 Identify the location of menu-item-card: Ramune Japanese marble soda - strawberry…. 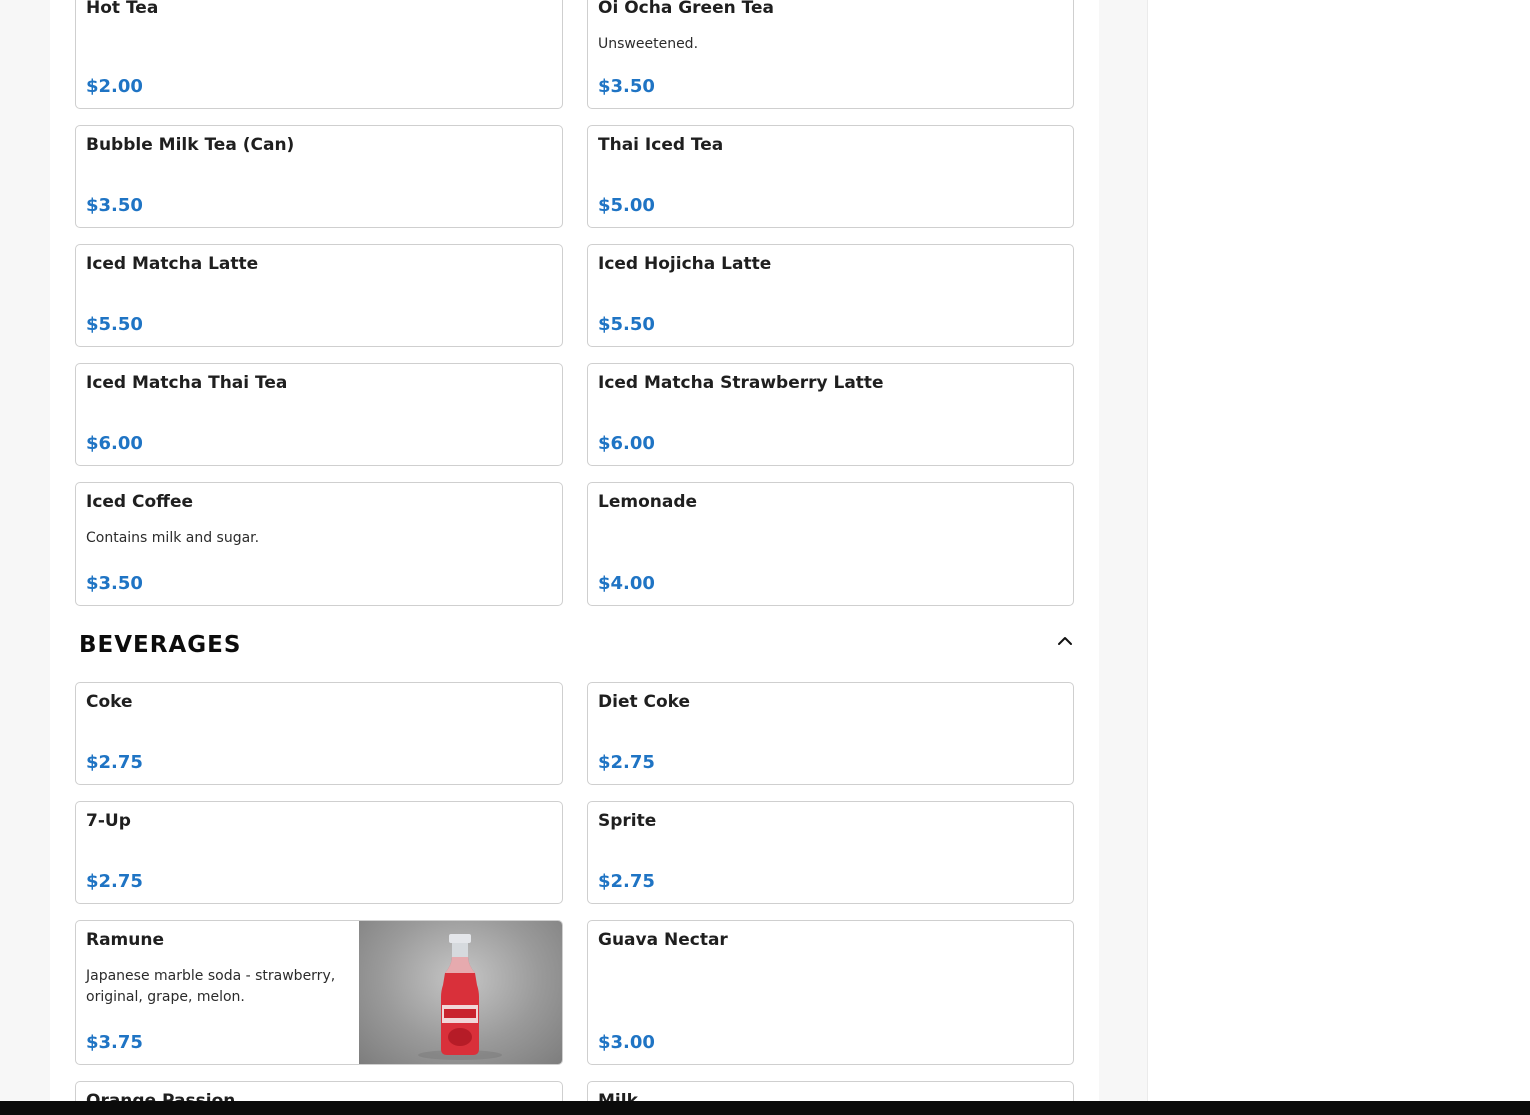
(319, 992).